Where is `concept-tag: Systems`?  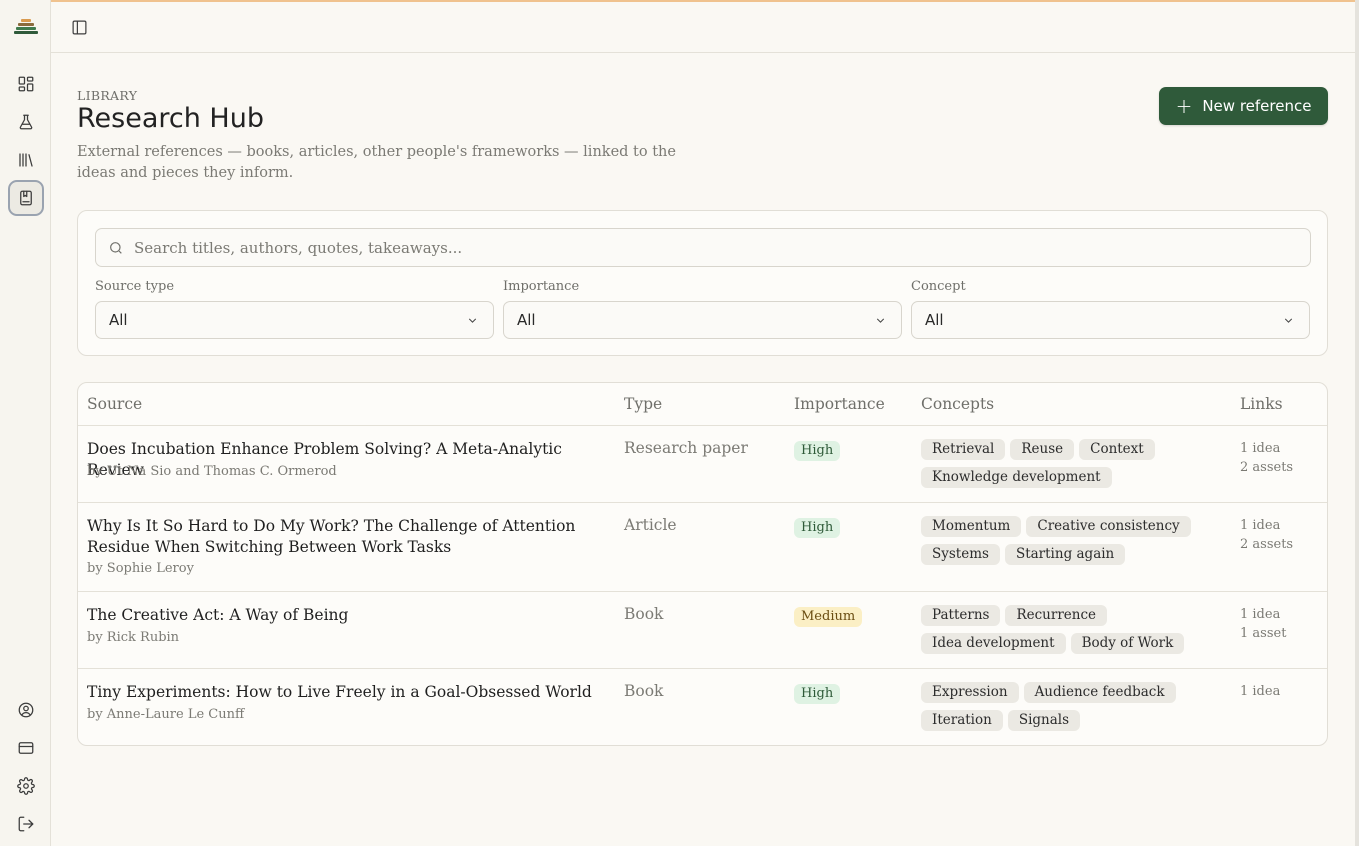
concept-tag: Systems is located at coordinates (960, 554).